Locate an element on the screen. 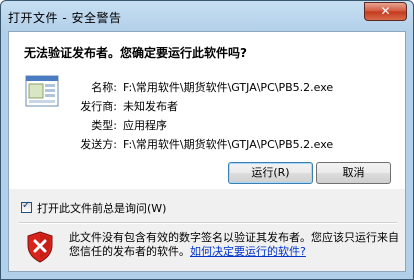 The width and height of the screenshot is (414, 280). warning-shield-icon is located at coordinates (40, 247).